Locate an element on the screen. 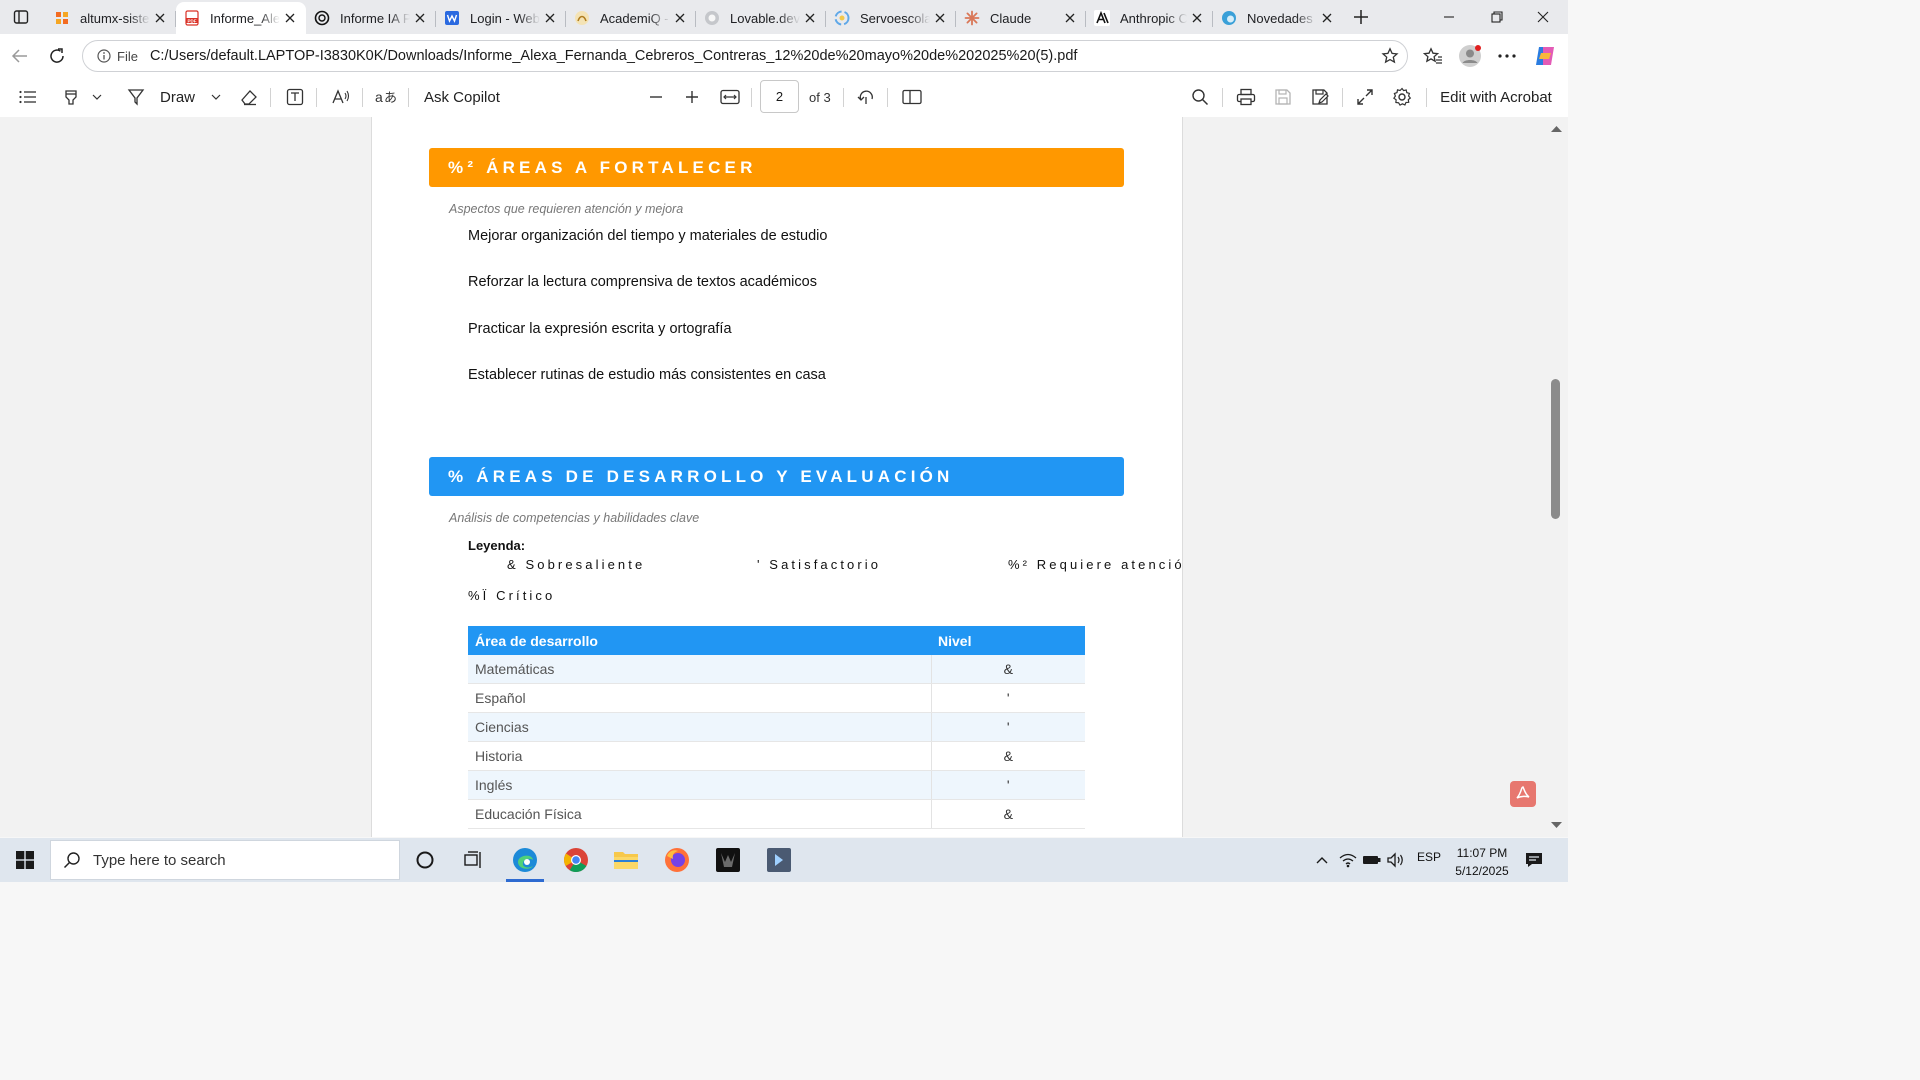 This screenshot has width=1920, height=1080. start-button is located at coordinates (25, 860).